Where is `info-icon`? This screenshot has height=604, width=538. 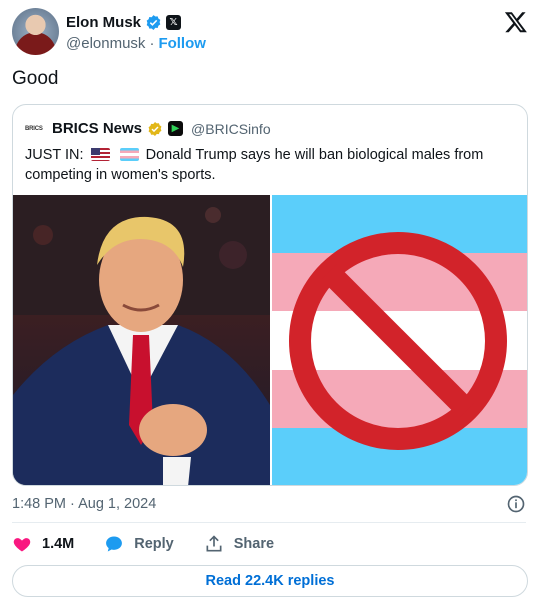 info-icon is located at coordinates (516, 504).